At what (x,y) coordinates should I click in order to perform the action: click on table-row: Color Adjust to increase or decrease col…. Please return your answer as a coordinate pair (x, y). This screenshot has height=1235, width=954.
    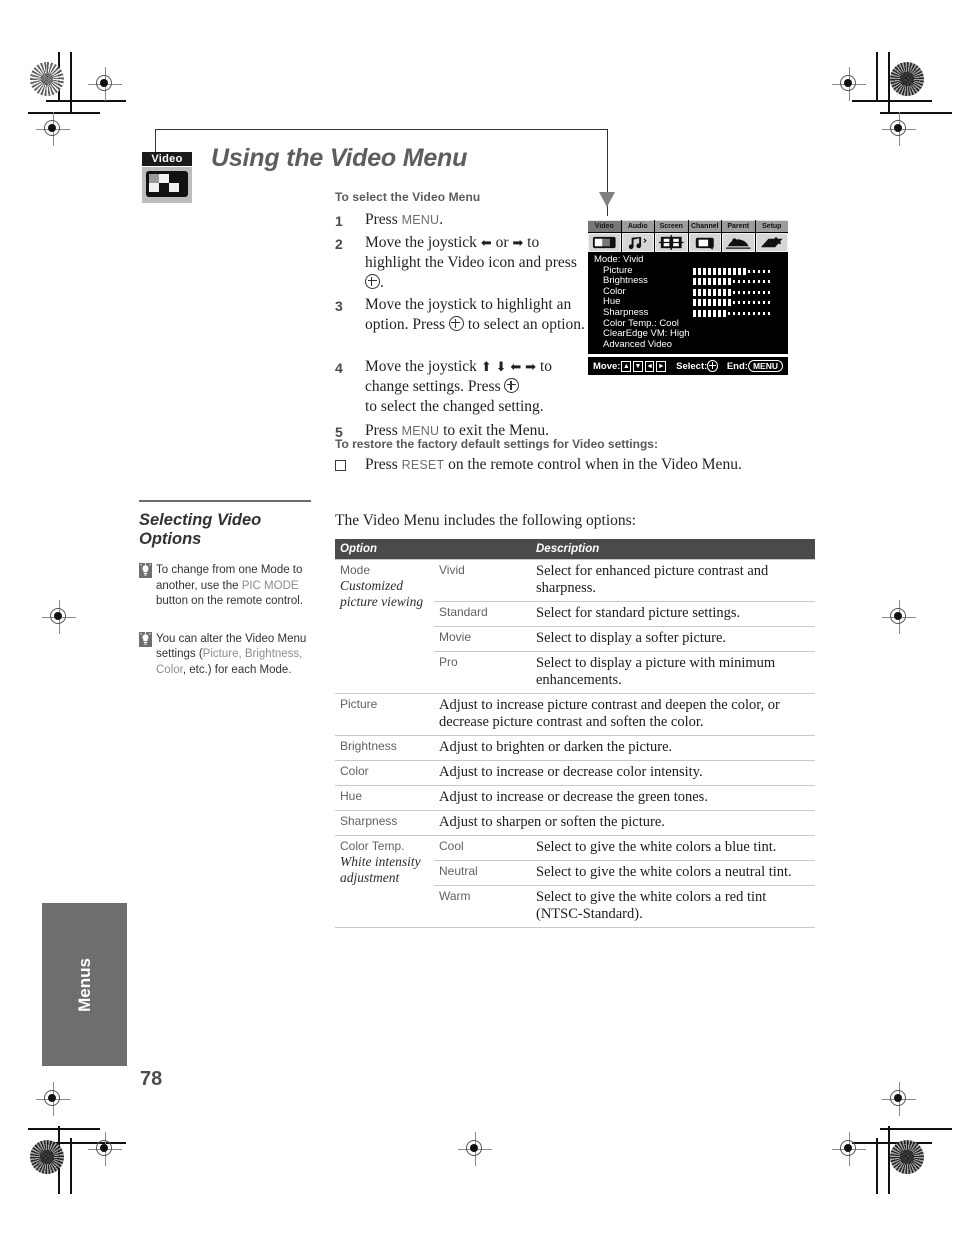
    Looking at the image, I should click on (575, 773).